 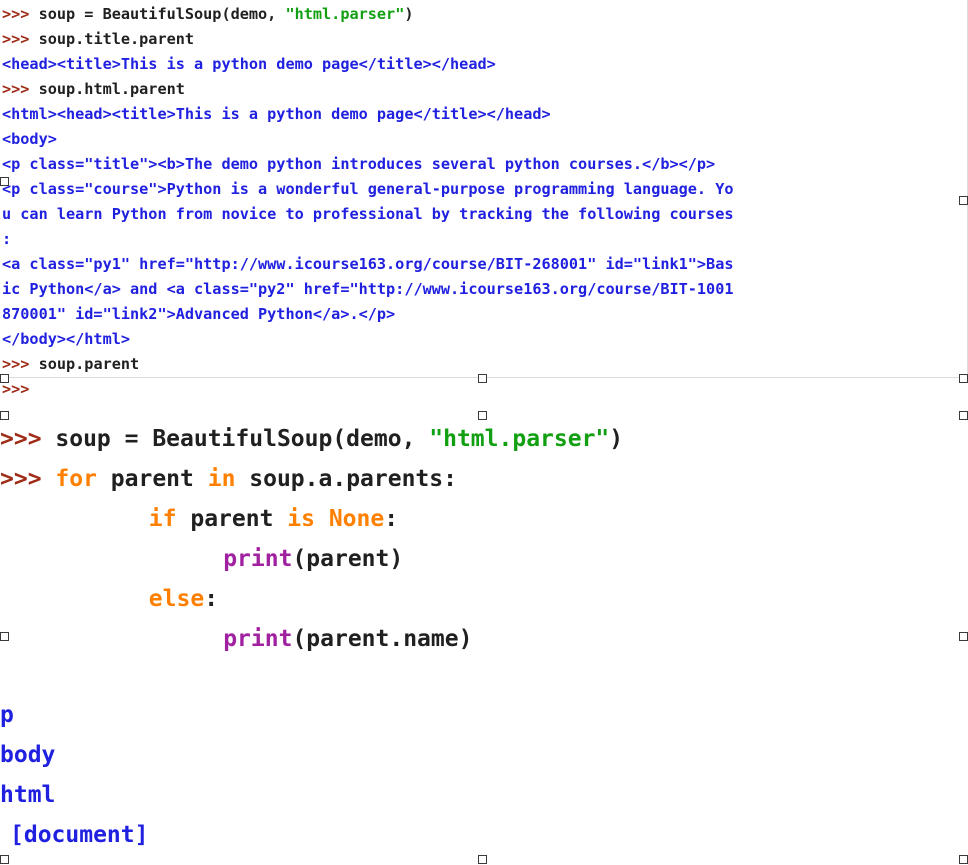 What do you see at coordinates (348, 559) in the screenshot?
I see `code-token-plain: (parent)` at bounding box center [348, 559].